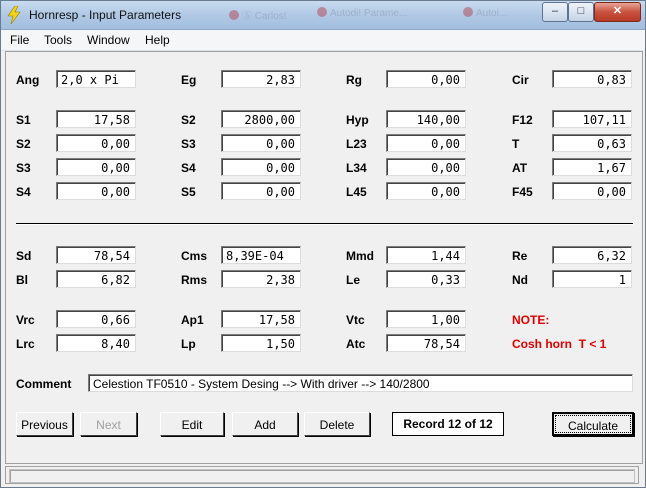 The width and height of the screenshot is (646, 488). What do you see at coordinates (261, 79) in the screenshot?
I see `eg-field: 2,83` at bounding box center [261, 79].